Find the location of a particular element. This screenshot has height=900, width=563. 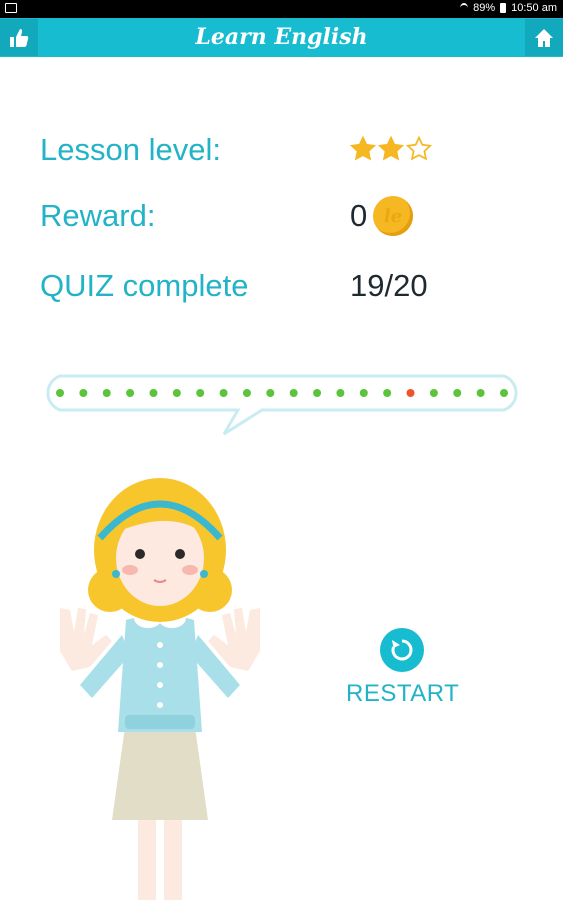

coin-icon: le is located at coordinates (393, 216).